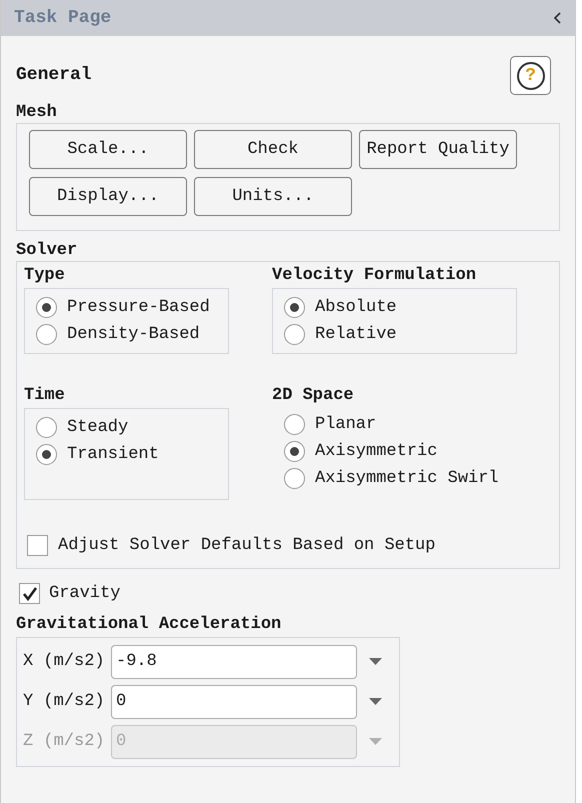 The image size is (582, 803). Describe the element at coordinates (84, 594) in the screenshot. I see `checkbox-label: Gravity` at that location.